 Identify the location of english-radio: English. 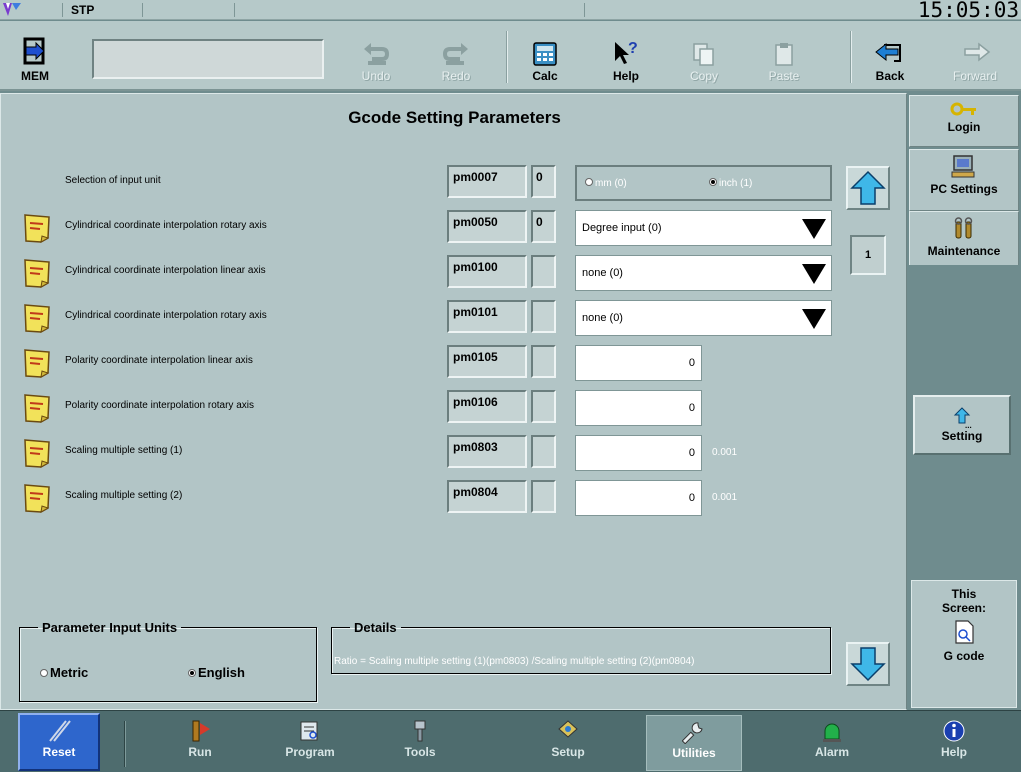
(216, 672).